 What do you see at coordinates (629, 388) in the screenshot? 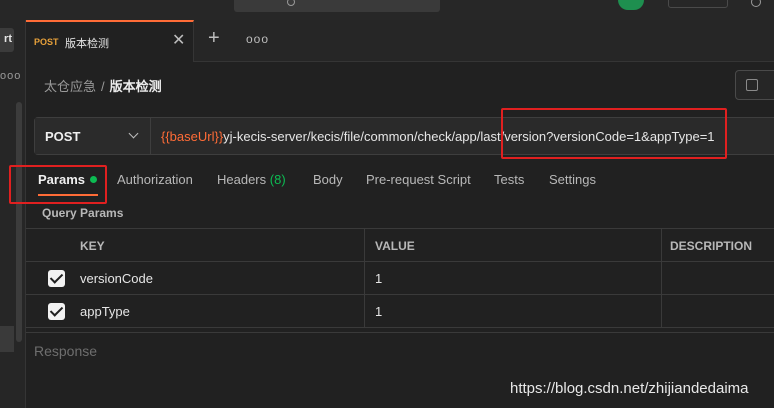
I see `watermark-text: https://blog.csdn.net/zhijiandedaima` at bounding box center [629, 388].